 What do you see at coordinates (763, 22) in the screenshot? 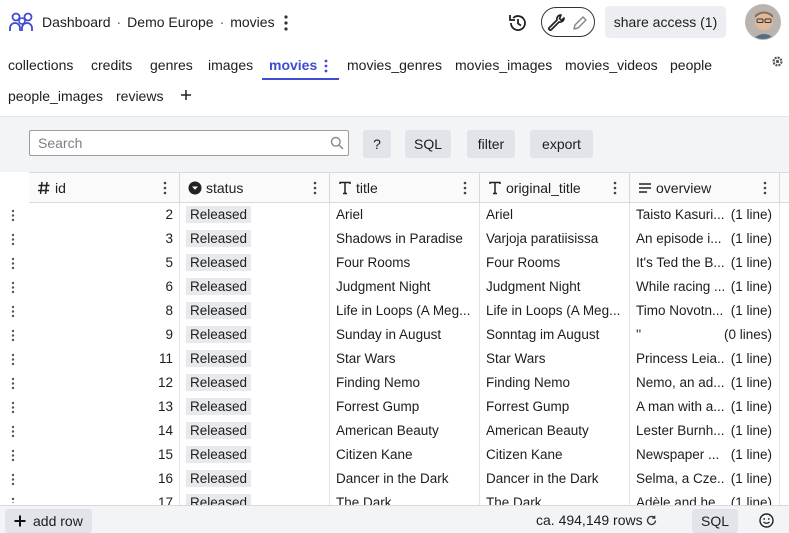
I see `avatar` at bounding box center [763, 22].